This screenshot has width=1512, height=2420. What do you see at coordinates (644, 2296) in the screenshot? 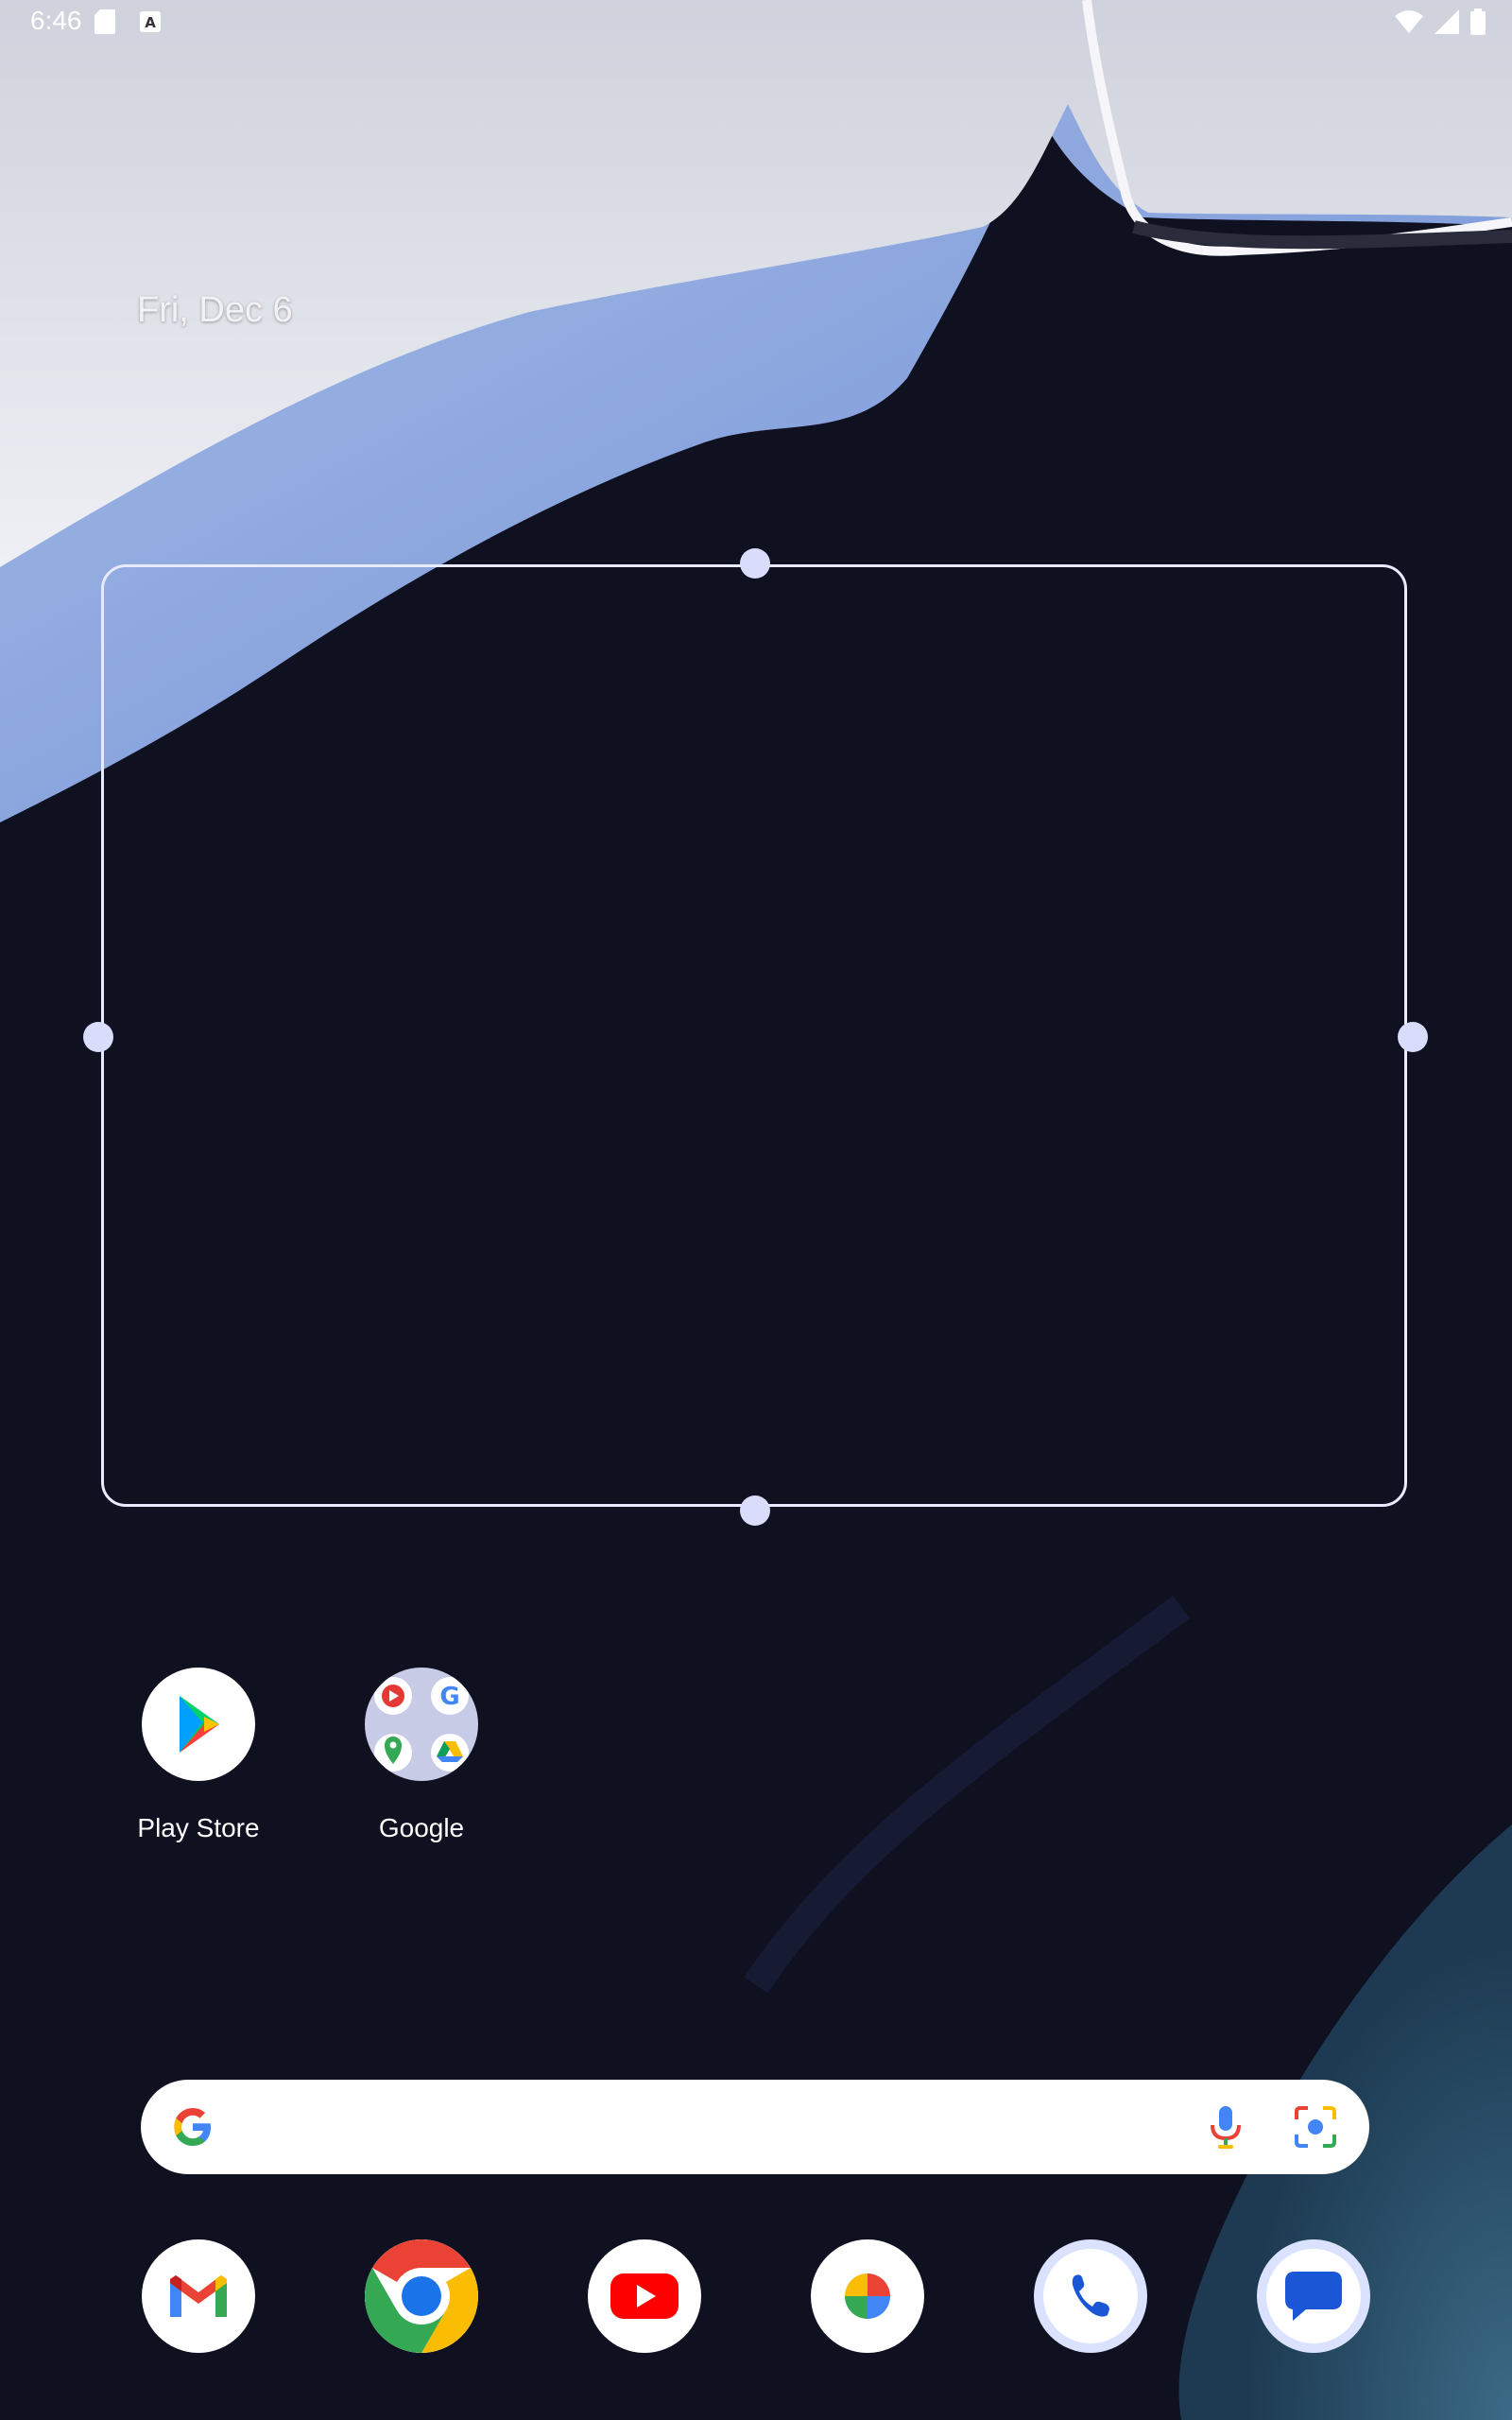
I see `youtube-icon` at bounding box center [644, 2296].